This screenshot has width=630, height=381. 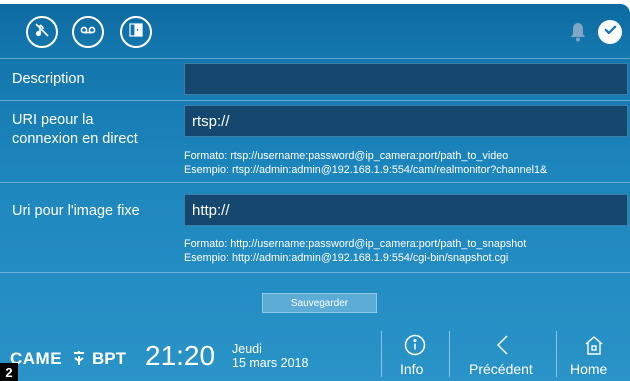 What do you see at coordinates (412, 369) in the screenshot?
I see `nav-info-label: Info` at bounding box center [412, 369].